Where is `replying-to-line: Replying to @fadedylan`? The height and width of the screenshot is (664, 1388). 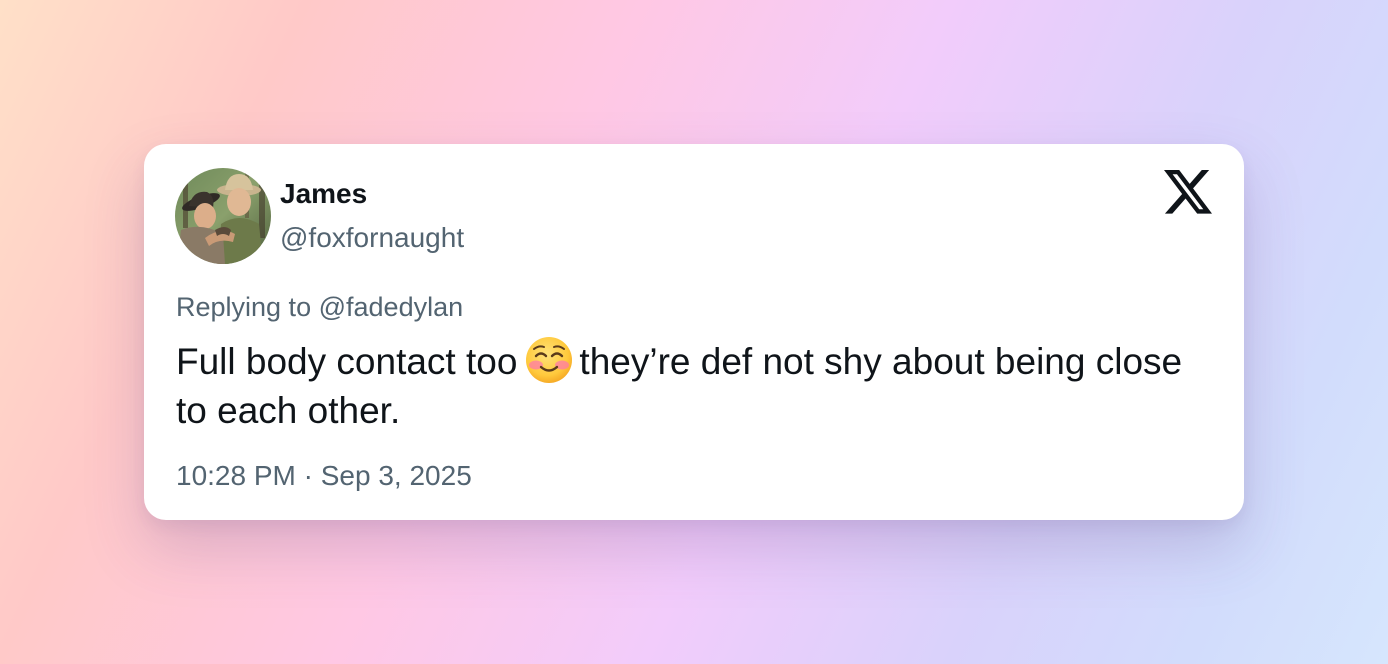
replying-to-line: Replying to @fadedylan is located at coordinates (319, 307).